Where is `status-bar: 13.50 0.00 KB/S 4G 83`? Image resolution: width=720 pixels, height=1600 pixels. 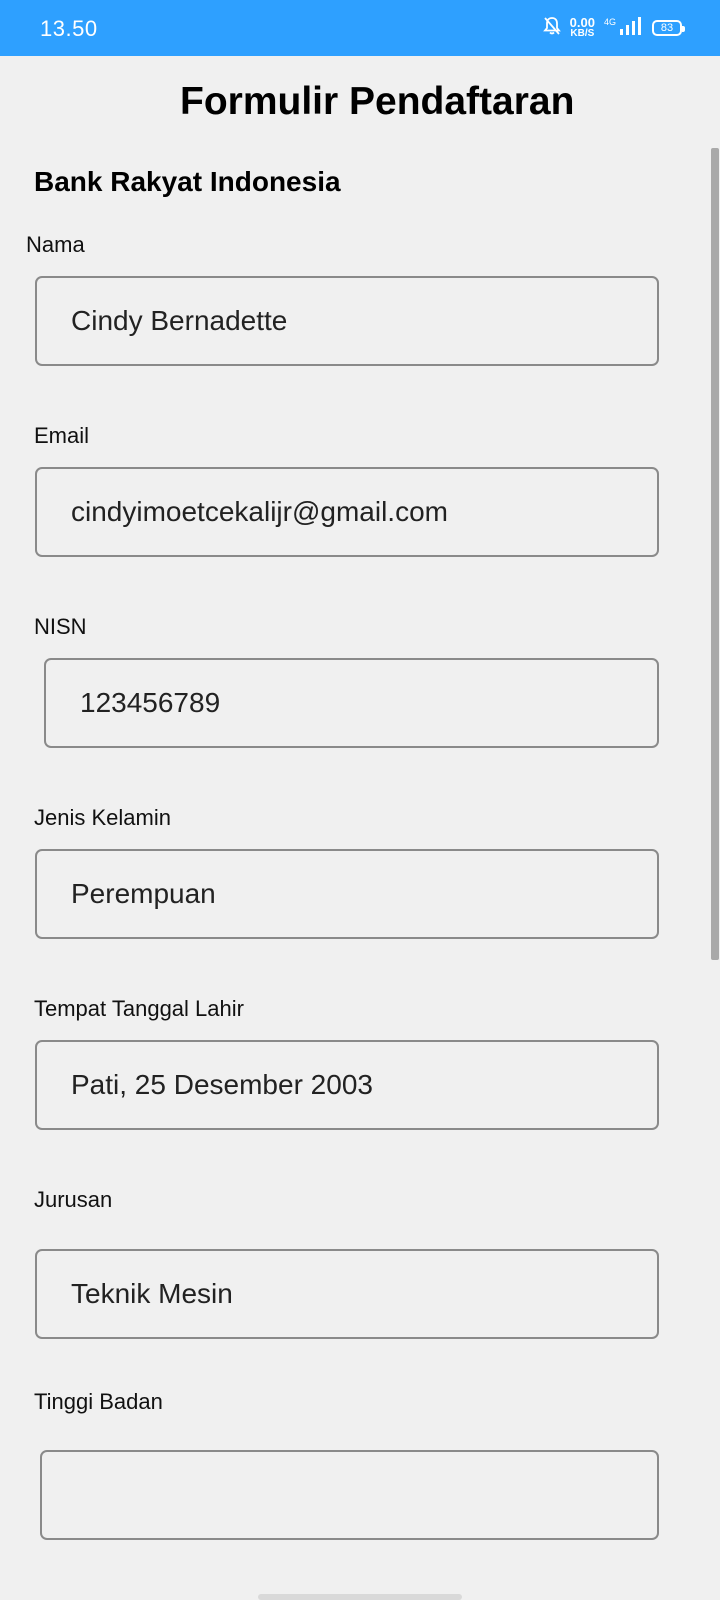
status-bar: 13.50 0.00 KB/S 4G 83 is located at coordinates (360, 28).